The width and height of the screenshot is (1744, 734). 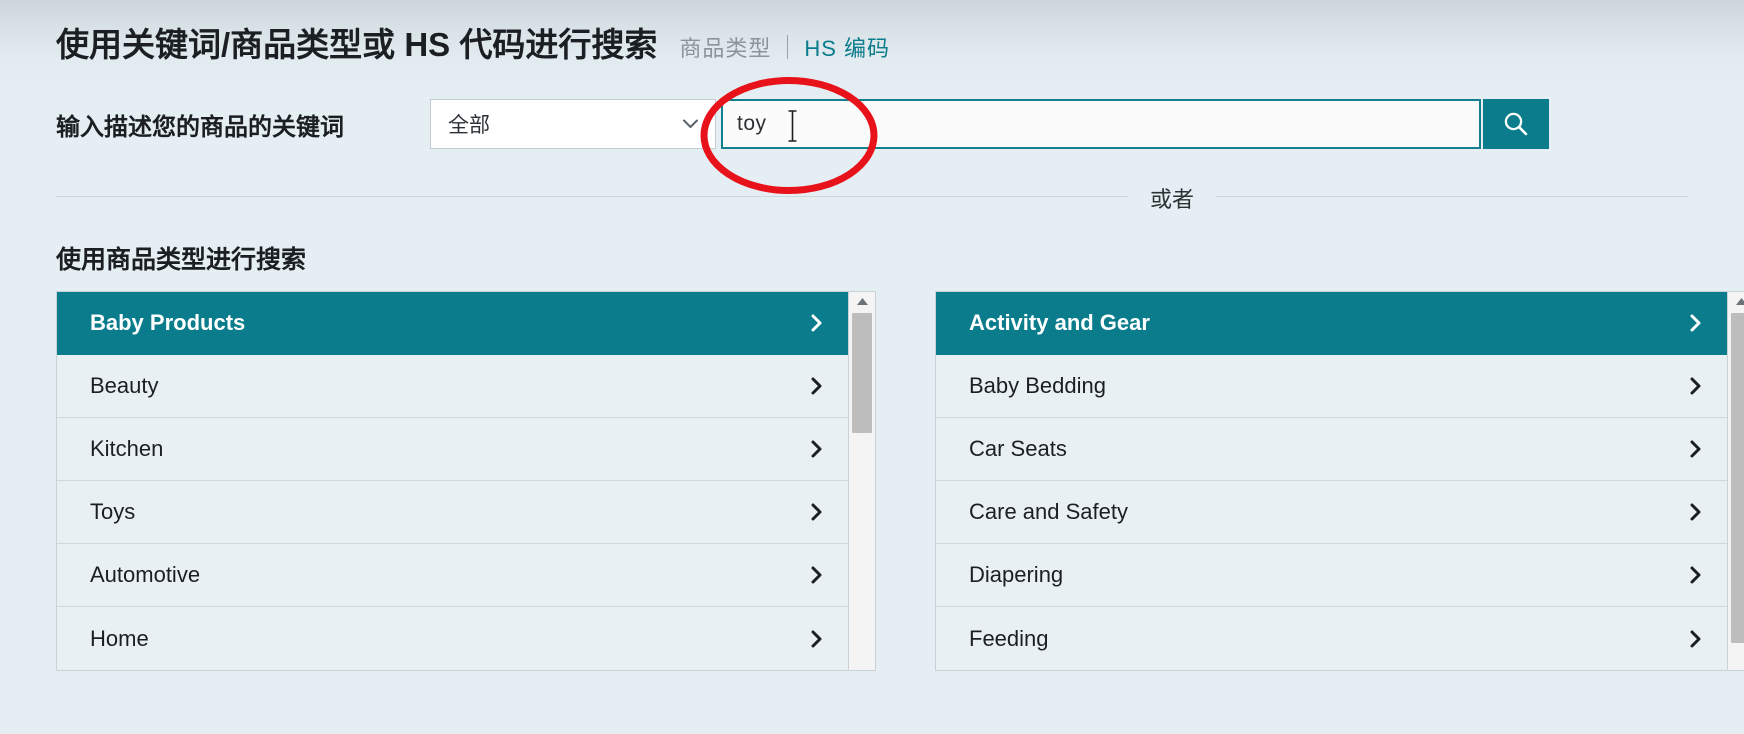 I want to click on category-label: Car Seats, so click(x=1018, y=448).